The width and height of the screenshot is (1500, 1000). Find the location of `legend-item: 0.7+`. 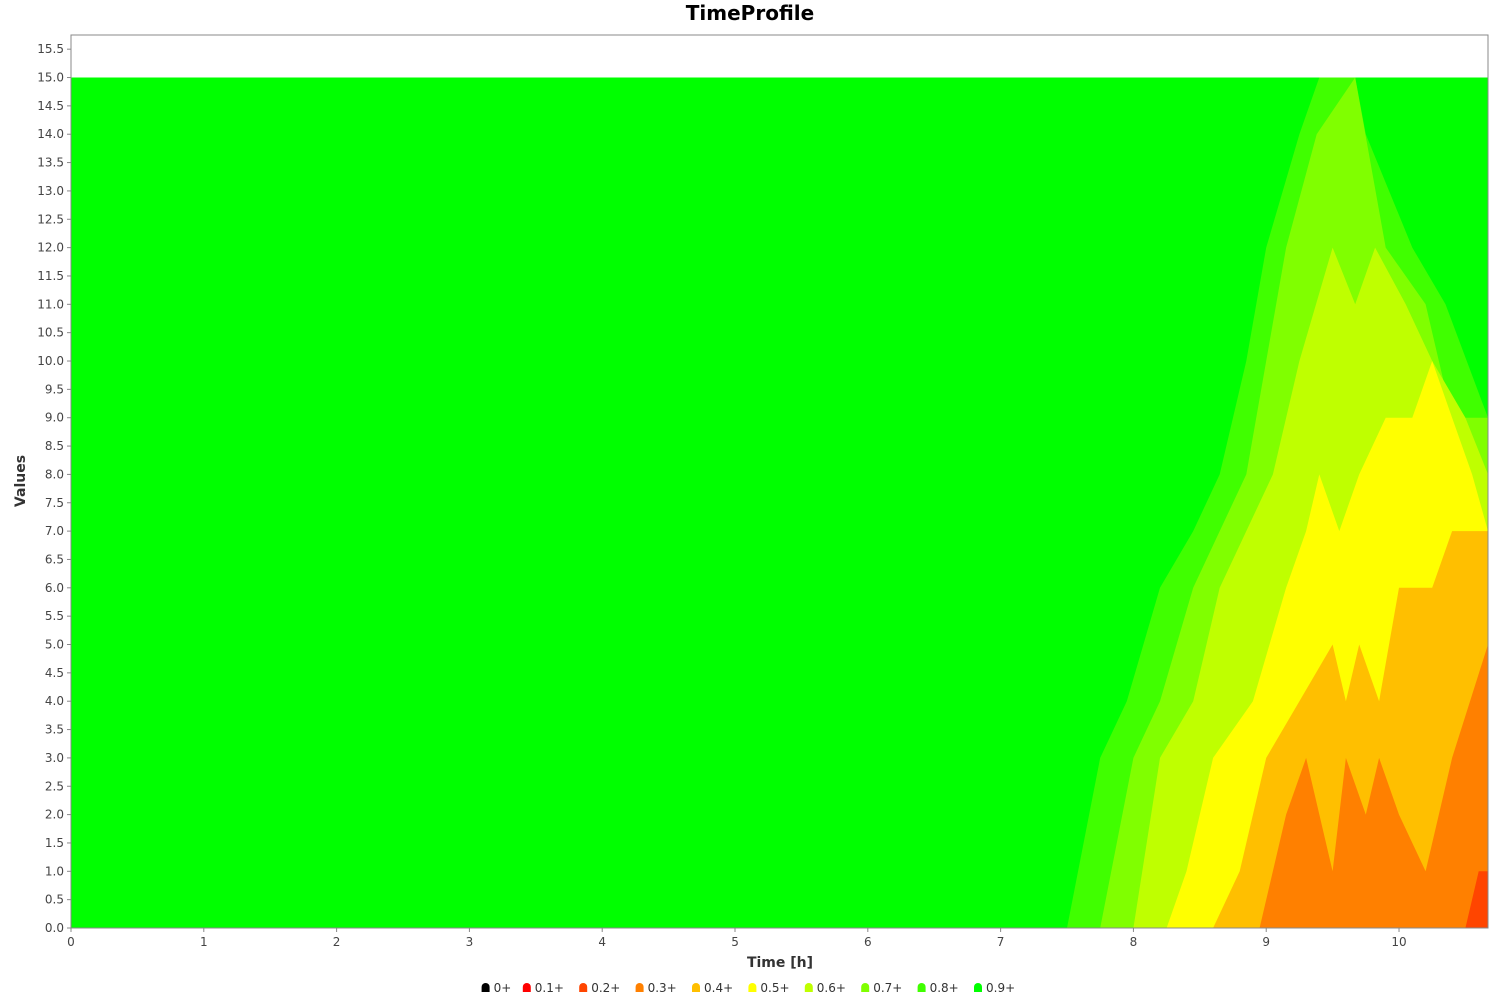

legend-item: 0.7+ is located at coordinates (881, 988).